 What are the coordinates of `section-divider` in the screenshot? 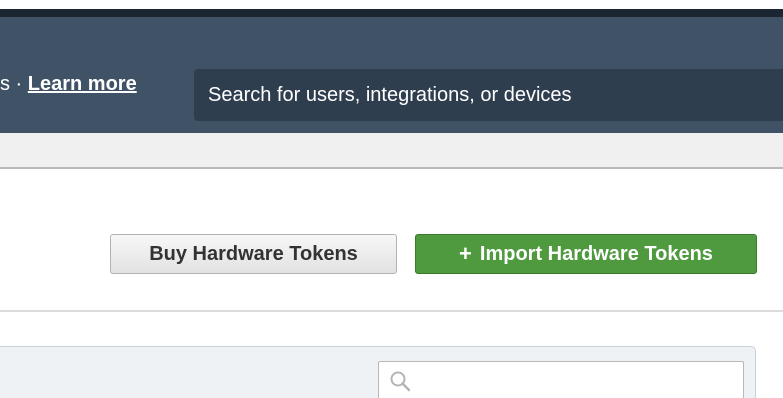 It's located at (391, 311).